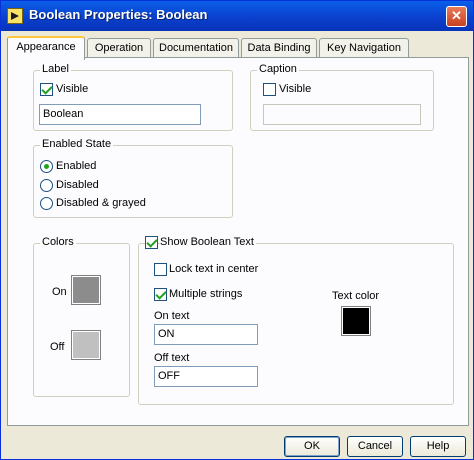  I want to click on show-boolean-text-checkbox, so click(151, 242).